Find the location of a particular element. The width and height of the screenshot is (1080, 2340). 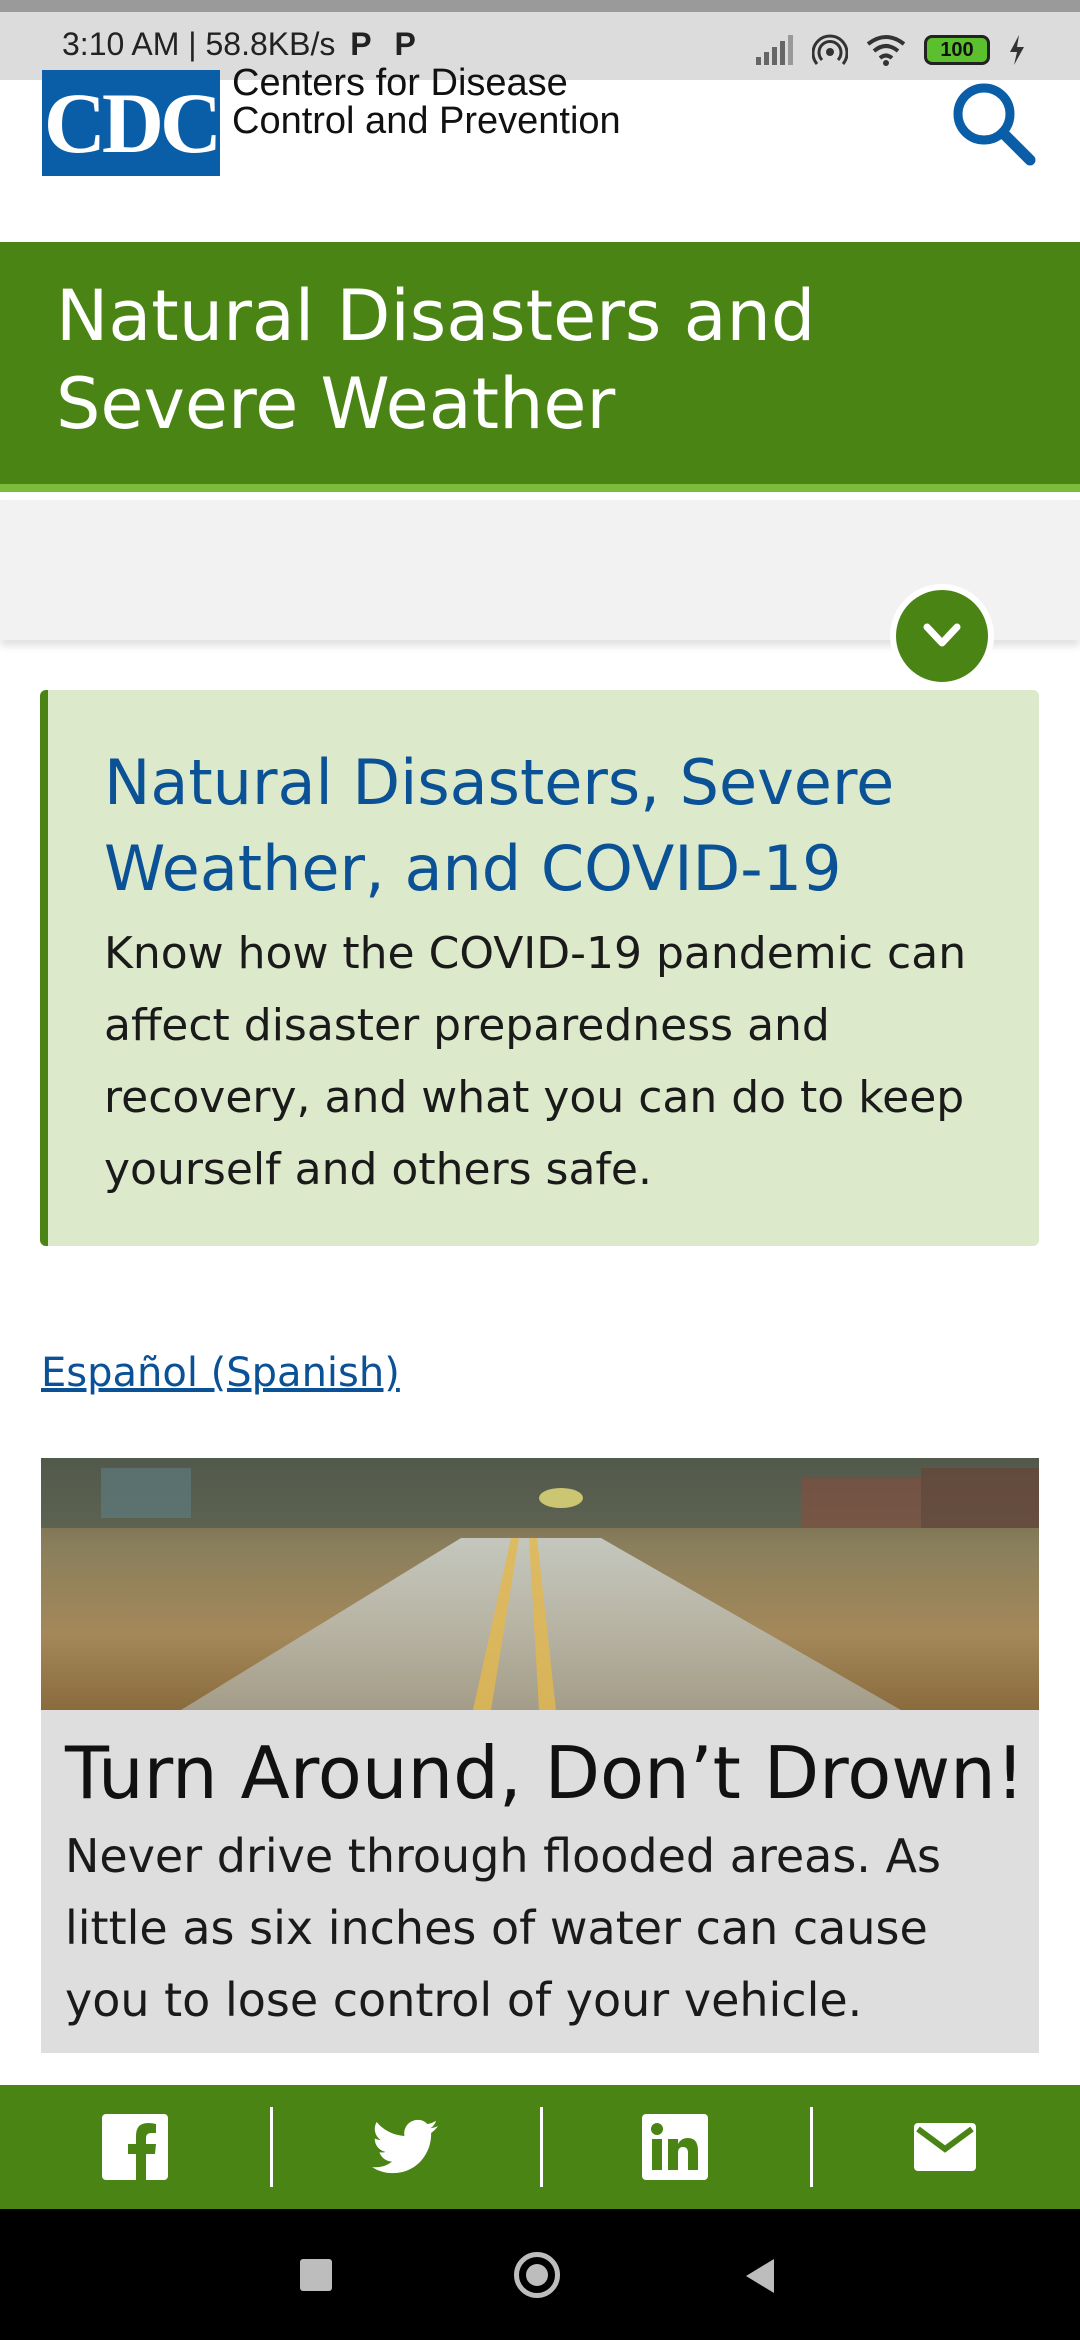

parking-icon-2: P is located at coordinates (405, 44).